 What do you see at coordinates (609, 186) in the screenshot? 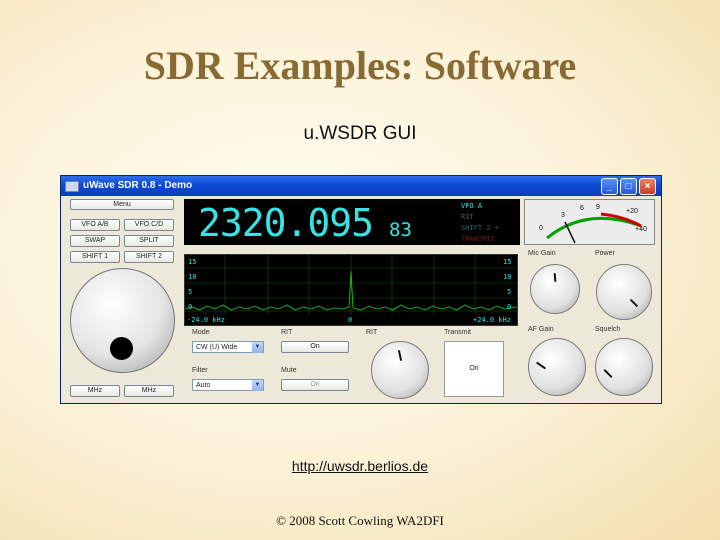
I see `minimize-button: _` at bounding box center [609, 186].